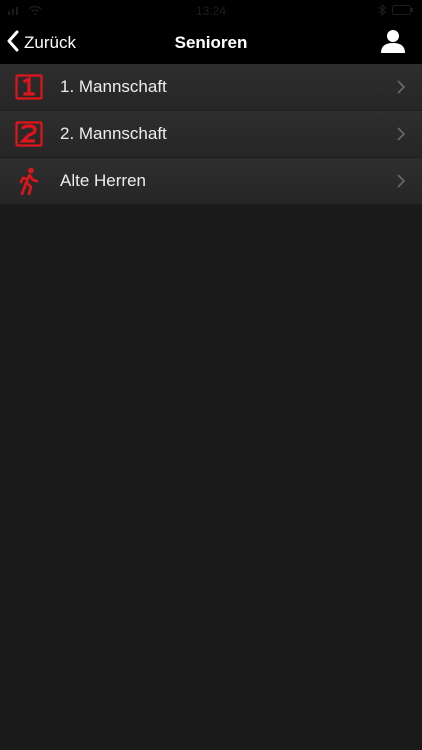 This screenshot has width=422, height=750. I want to click on navigation-bar: Zurück Senioren, so click(211, 43).